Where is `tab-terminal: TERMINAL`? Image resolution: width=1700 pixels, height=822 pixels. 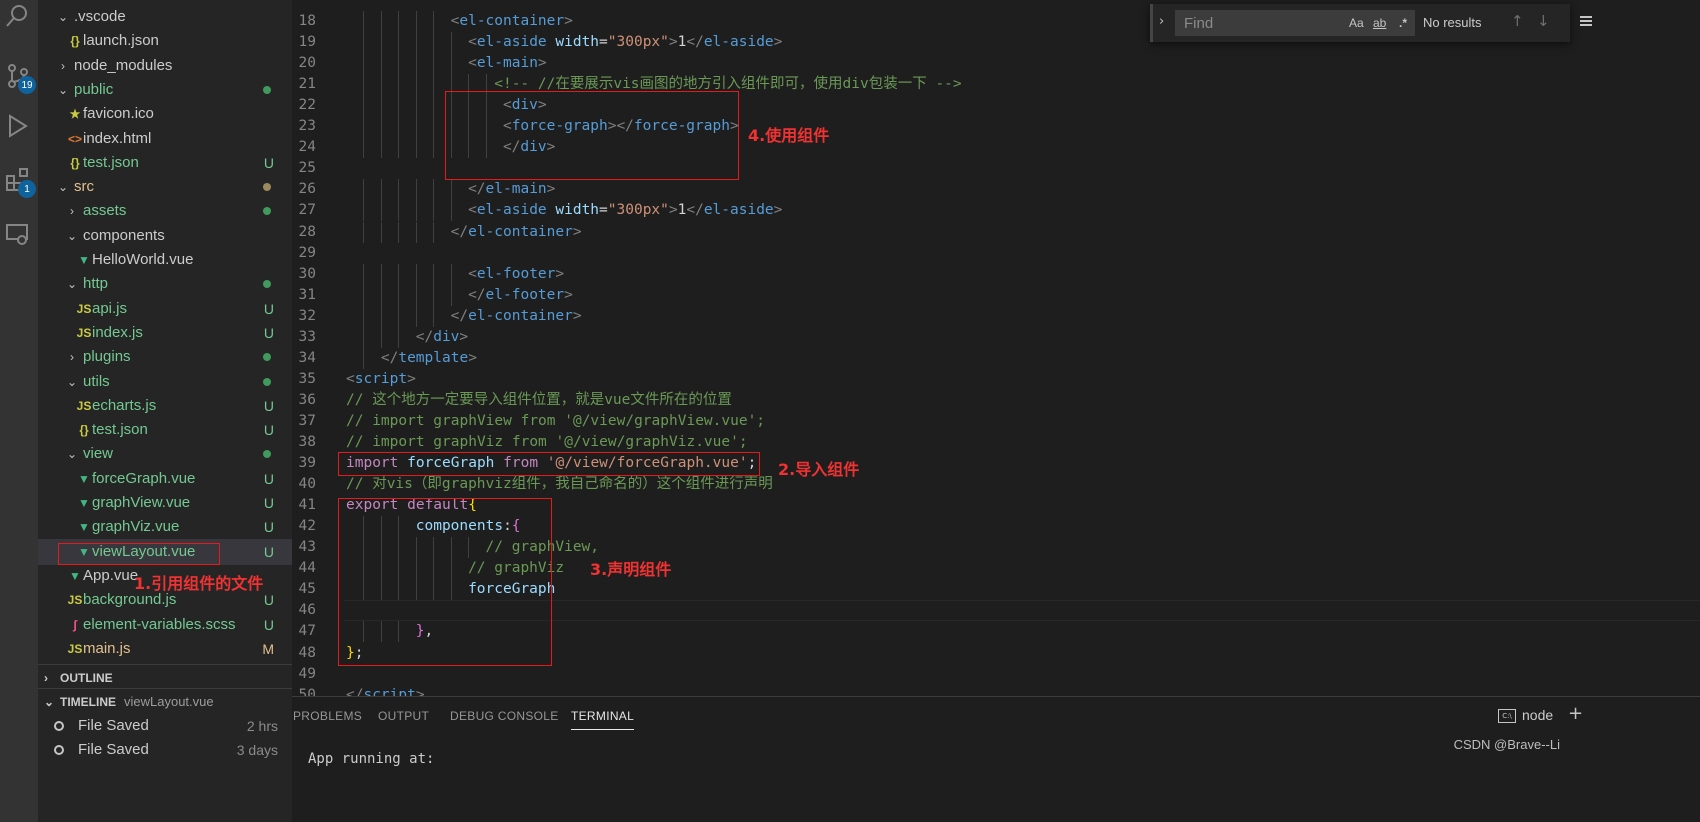 tab-terminal: TERMINAL is located at coordinates (603, 719).